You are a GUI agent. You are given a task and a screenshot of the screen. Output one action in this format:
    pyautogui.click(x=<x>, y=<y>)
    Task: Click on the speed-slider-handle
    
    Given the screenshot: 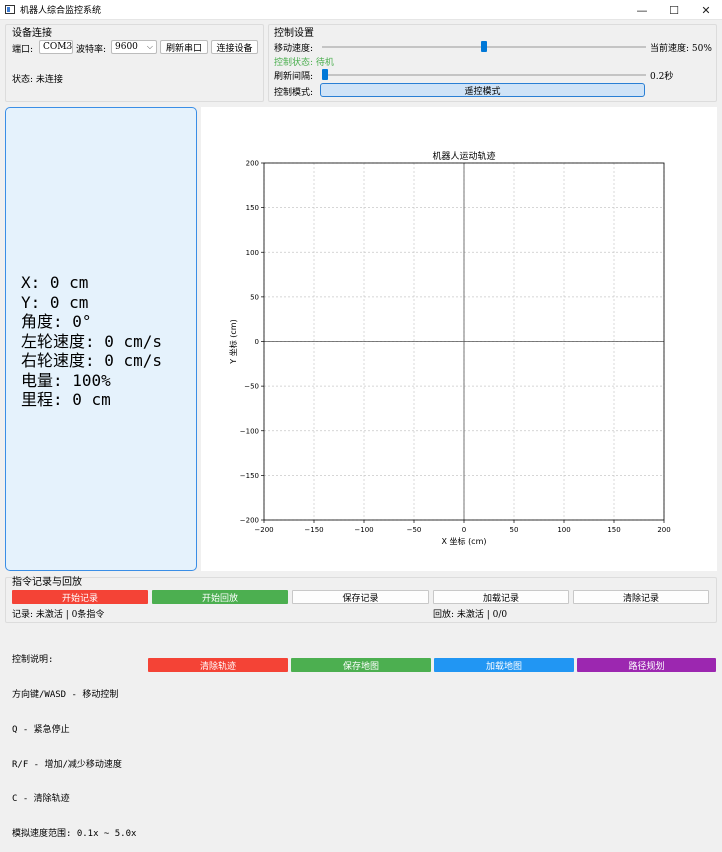 What is the action you would take?
    pyautogui.click(x=484, y=46)
    